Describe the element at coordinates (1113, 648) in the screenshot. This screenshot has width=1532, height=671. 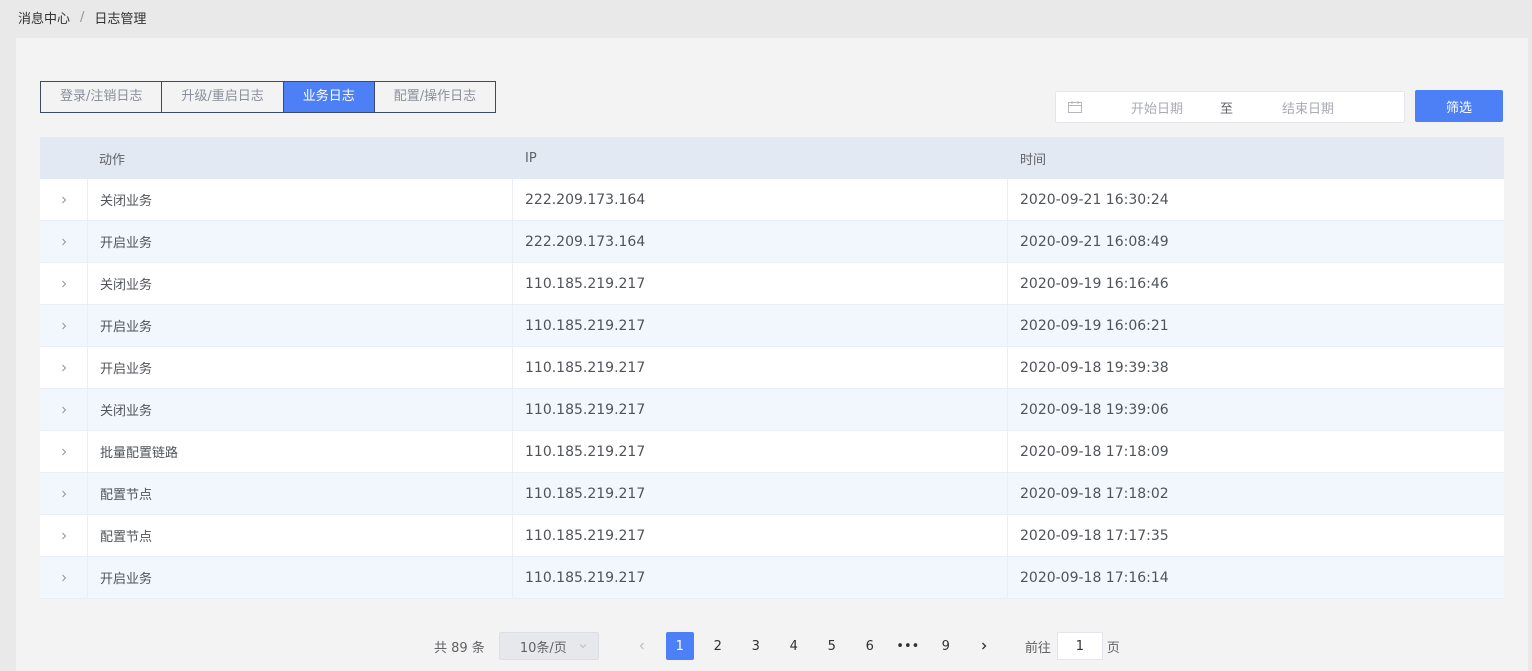
I see `goto-suffix: 页` at that location.